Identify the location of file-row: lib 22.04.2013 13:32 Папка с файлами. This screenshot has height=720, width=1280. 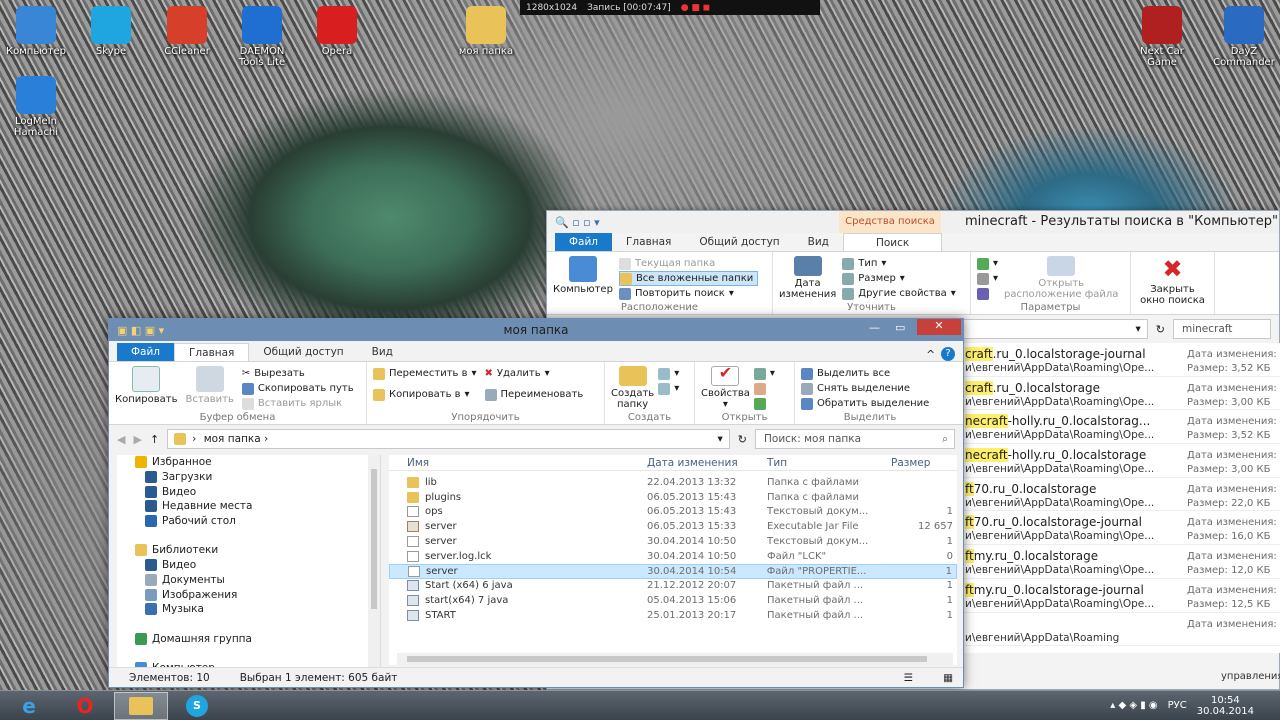
(673, 482).